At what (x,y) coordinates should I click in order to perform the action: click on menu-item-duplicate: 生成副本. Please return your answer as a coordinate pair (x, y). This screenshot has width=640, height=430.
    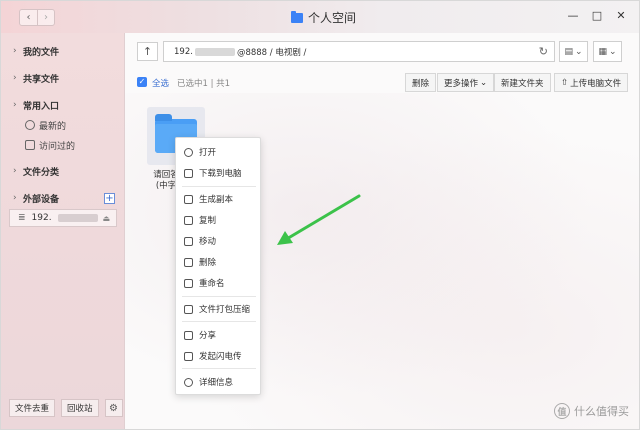
    Looking at the image, I should click on (219, 199).